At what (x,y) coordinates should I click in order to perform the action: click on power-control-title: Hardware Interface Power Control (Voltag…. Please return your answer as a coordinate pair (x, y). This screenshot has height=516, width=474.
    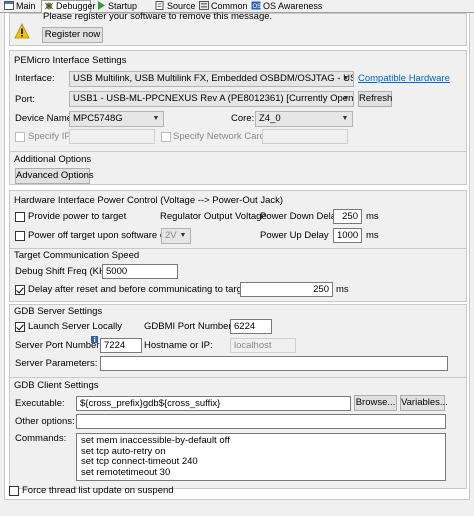
    Looking at the image, I should click on (149, 200).